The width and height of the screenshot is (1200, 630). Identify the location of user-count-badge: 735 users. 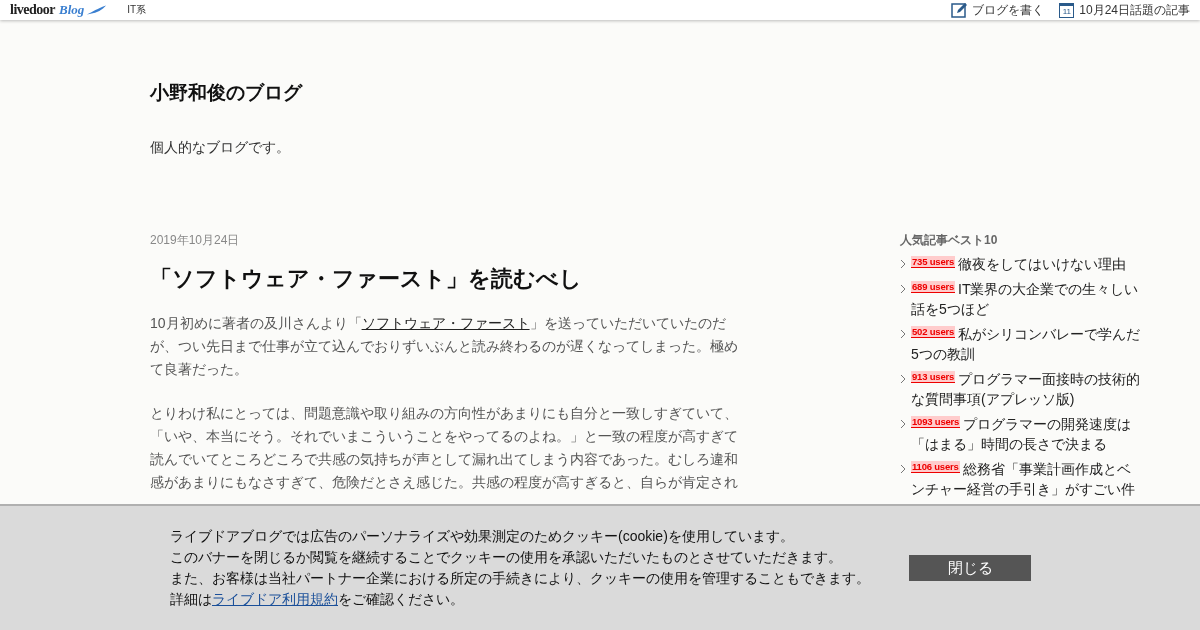
(933, 262).